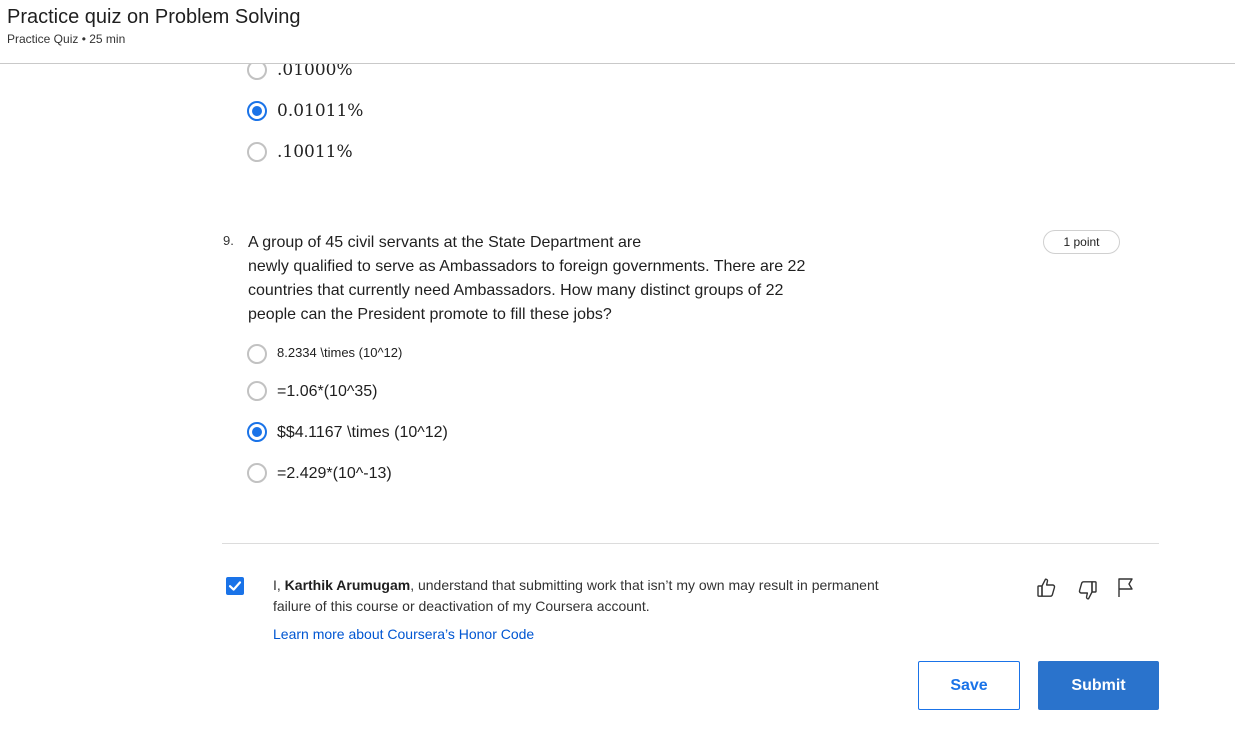 The height and width of the screenshot is (740, 1235). What do you see at coordinates (347, 585) in the screenshot?
I see `learner-name: Karthik Arumugam` at bounding box center [347, 585].